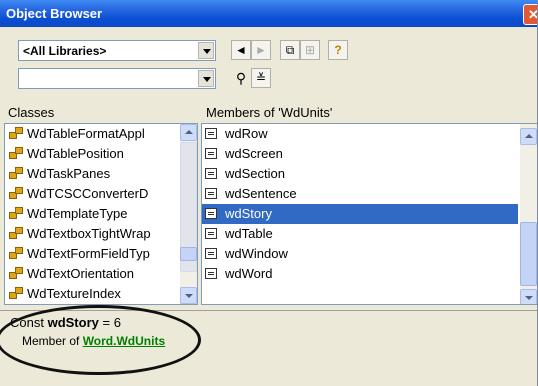  I want to click on member-list-item-label: wdRow, so click(246, 133).